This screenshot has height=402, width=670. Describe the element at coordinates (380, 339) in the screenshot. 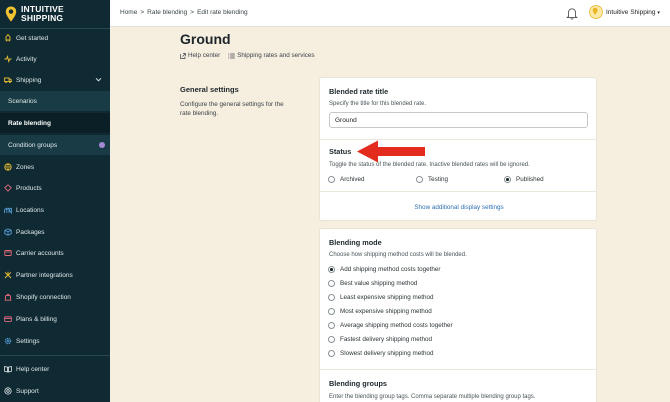

I see `mode-option-fastest: Fastest delivery shipping method` at that location.